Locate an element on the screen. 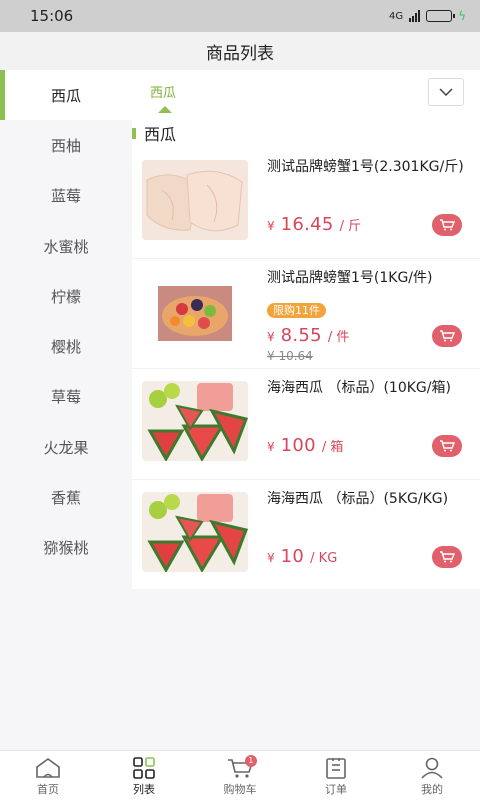  product-price: ¥8.55 / 件 is located at coordinates (308, 335).